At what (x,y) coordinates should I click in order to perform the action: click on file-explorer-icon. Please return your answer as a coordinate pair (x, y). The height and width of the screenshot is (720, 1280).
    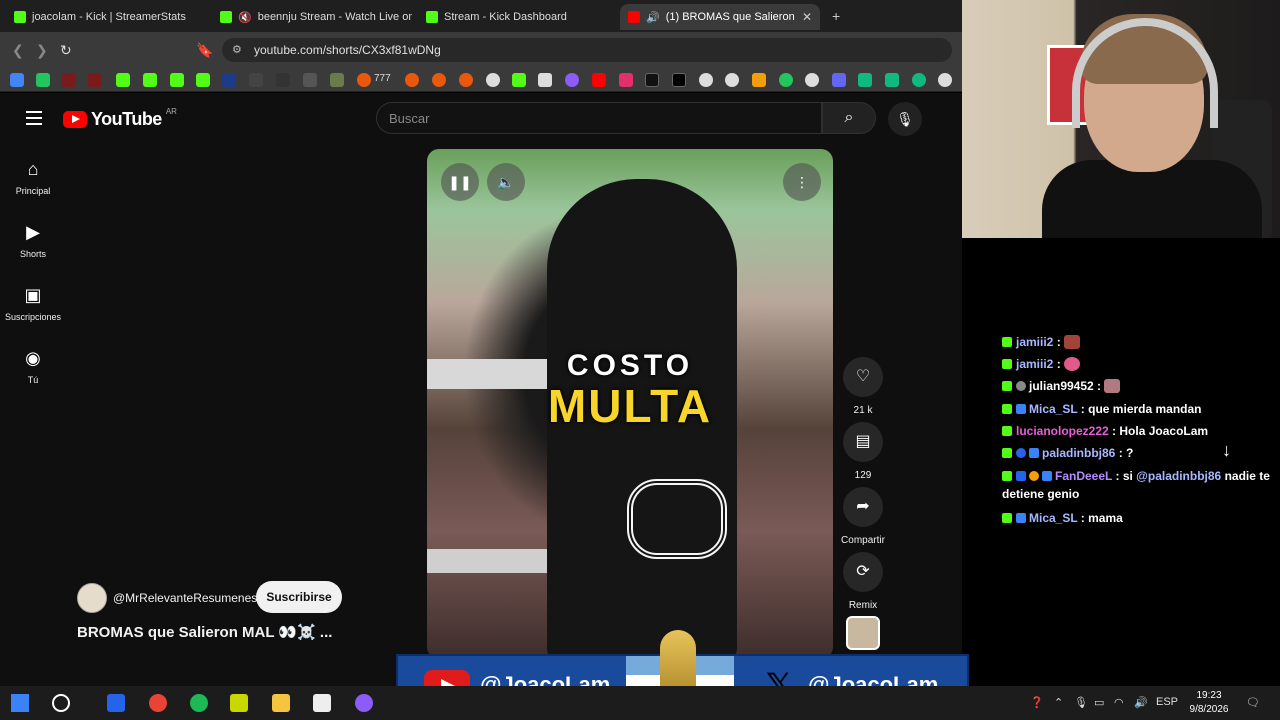
    Looking at the image, I should click on (281, 703).